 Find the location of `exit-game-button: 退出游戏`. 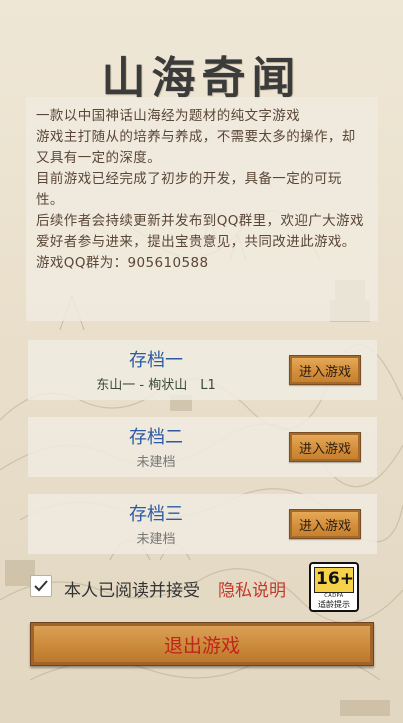

exit-game-button: 退出游戏 is located at coordinates (202, 644).